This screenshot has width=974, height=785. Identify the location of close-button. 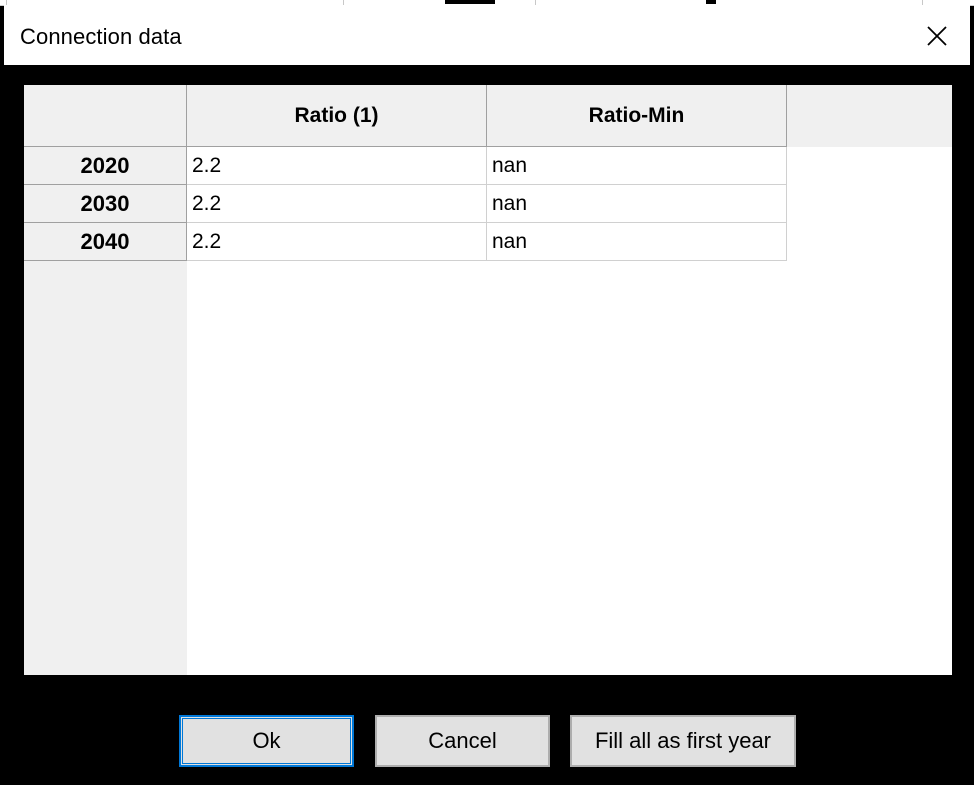
(937, 36).